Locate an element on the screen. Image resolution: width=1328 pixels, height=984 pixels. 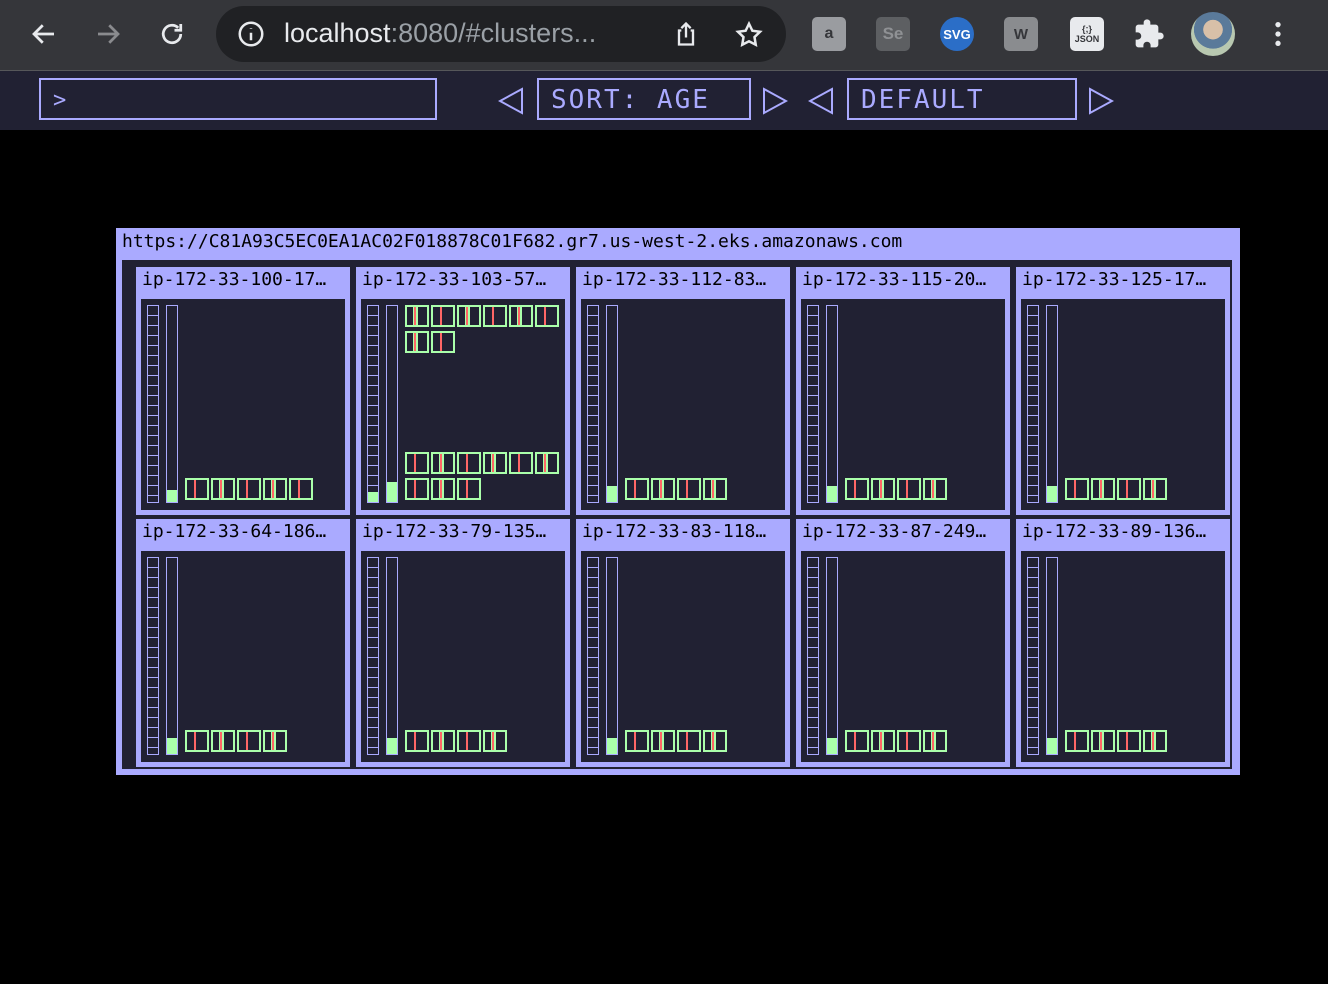
extension-a-icon: a is located at coordinates (829, 34).